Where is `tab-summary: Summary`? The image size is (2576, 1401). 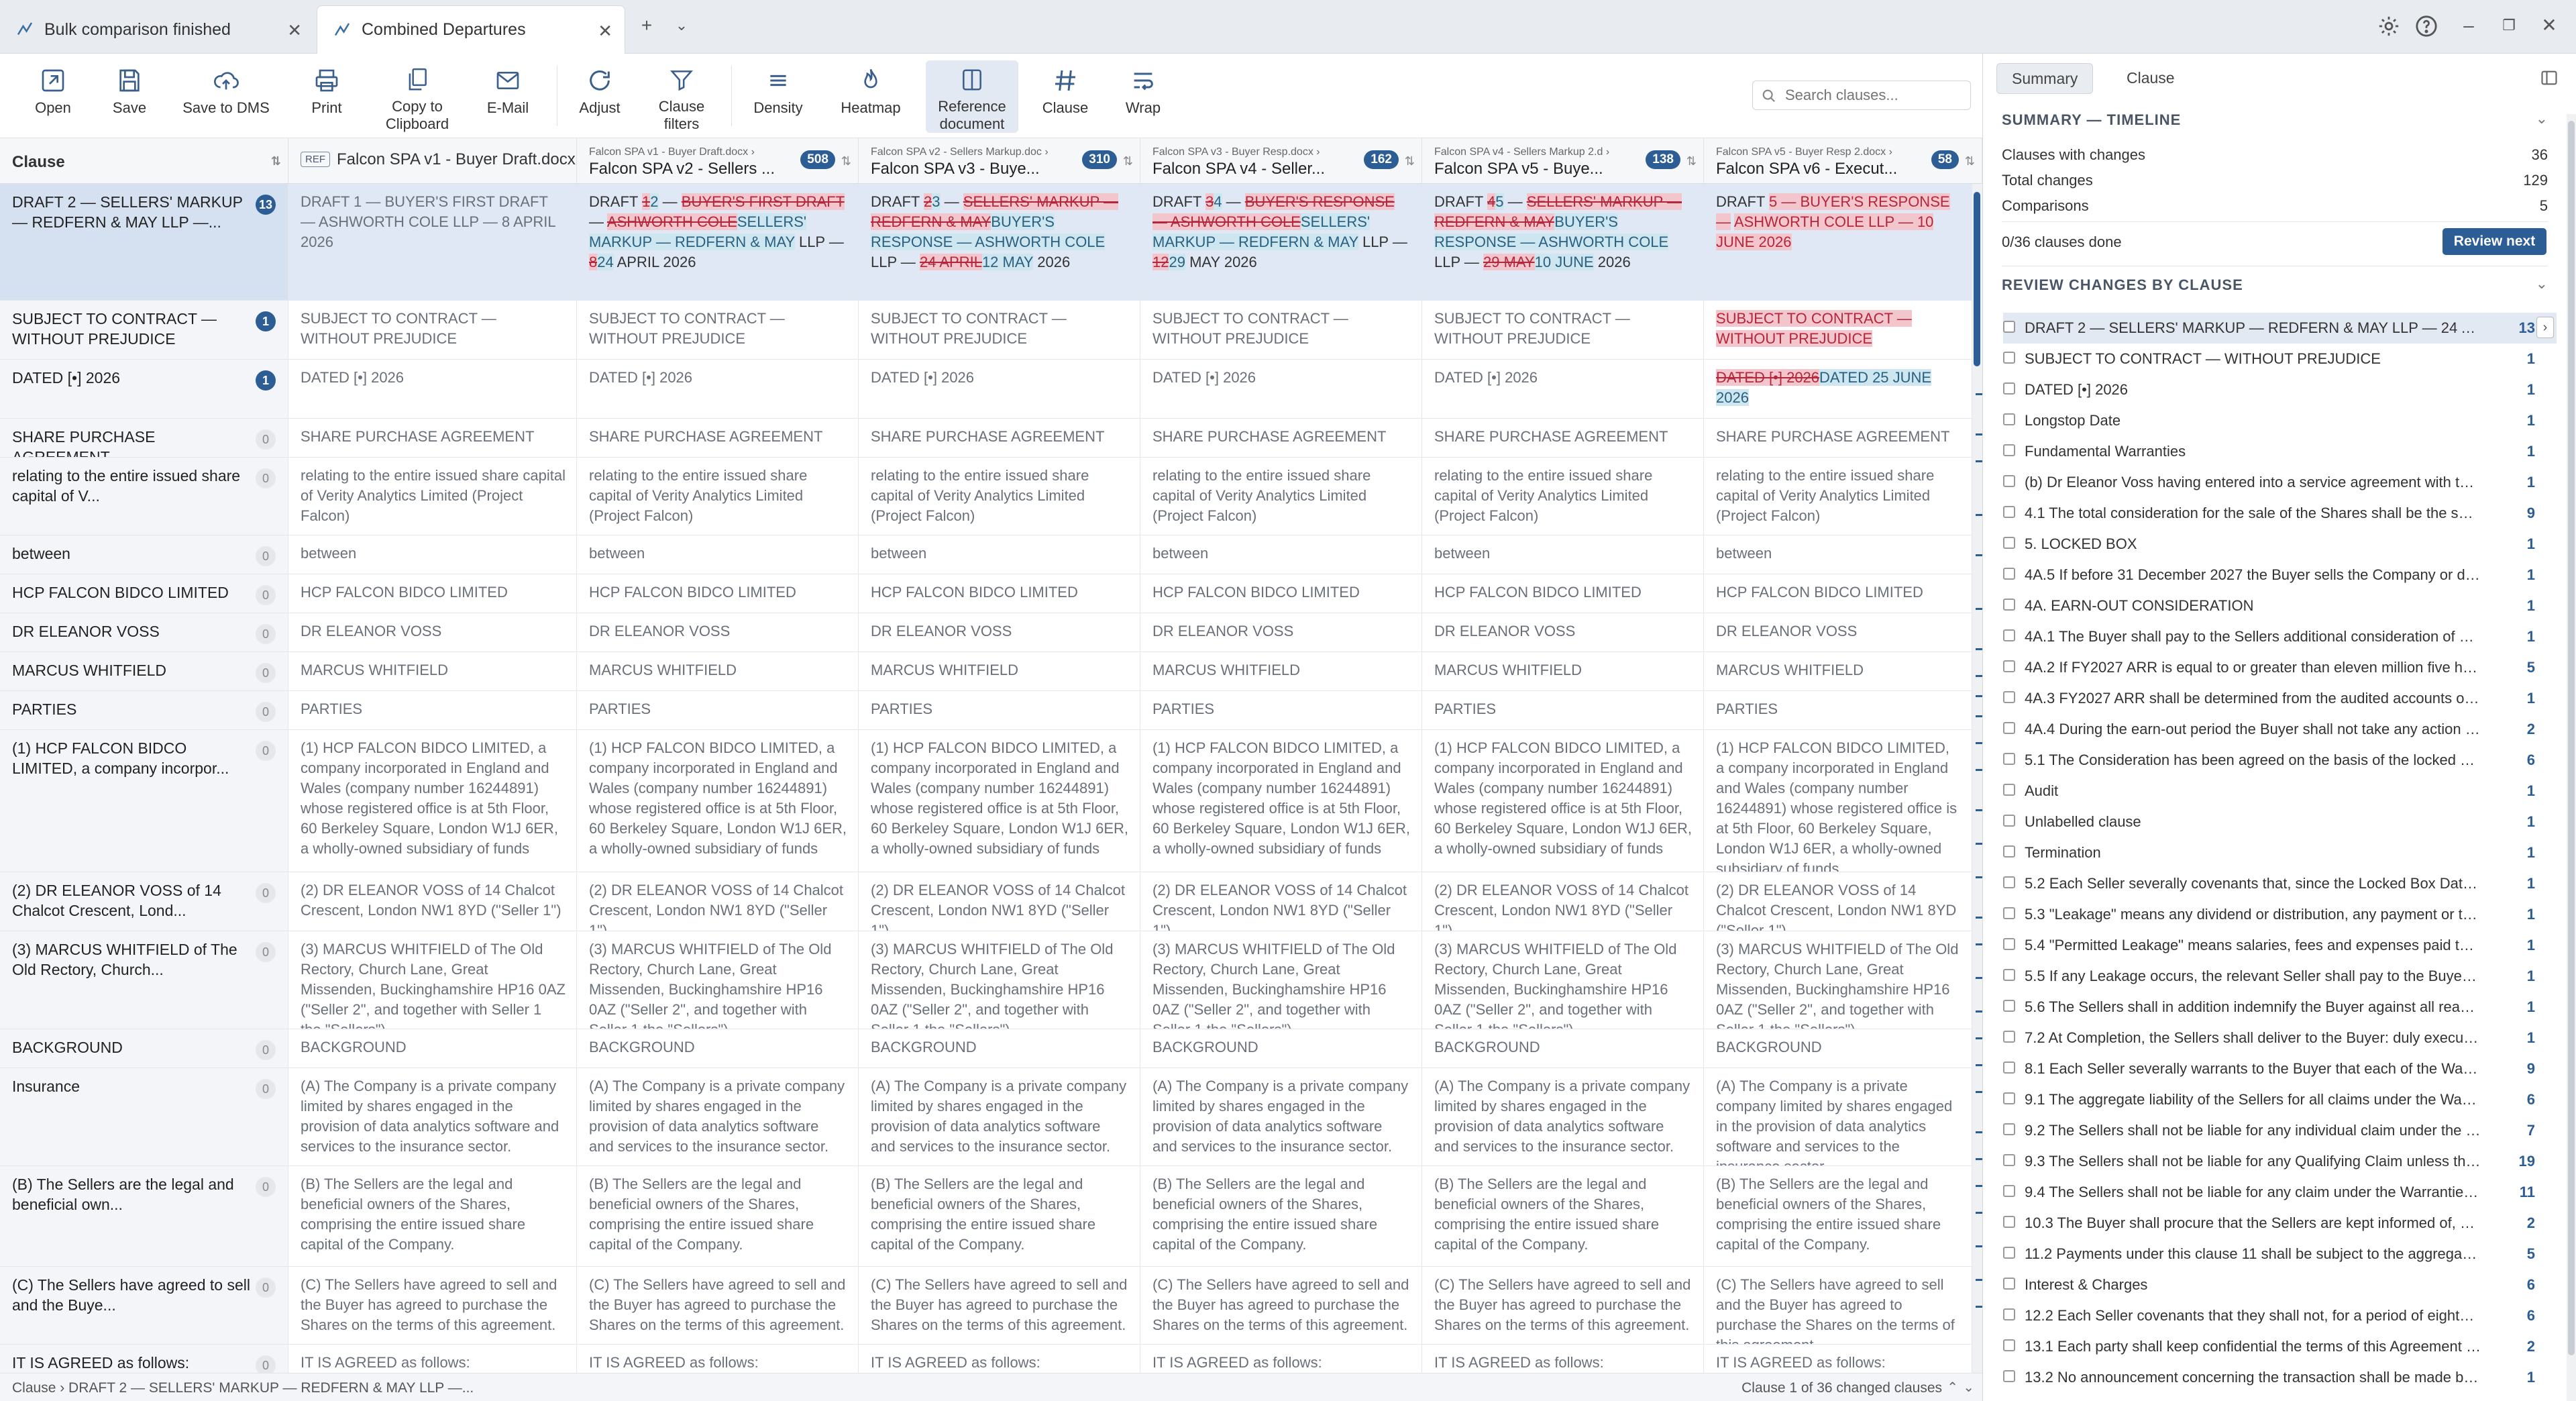
tab-summary: Summary is located at coordinates (2045, 78).